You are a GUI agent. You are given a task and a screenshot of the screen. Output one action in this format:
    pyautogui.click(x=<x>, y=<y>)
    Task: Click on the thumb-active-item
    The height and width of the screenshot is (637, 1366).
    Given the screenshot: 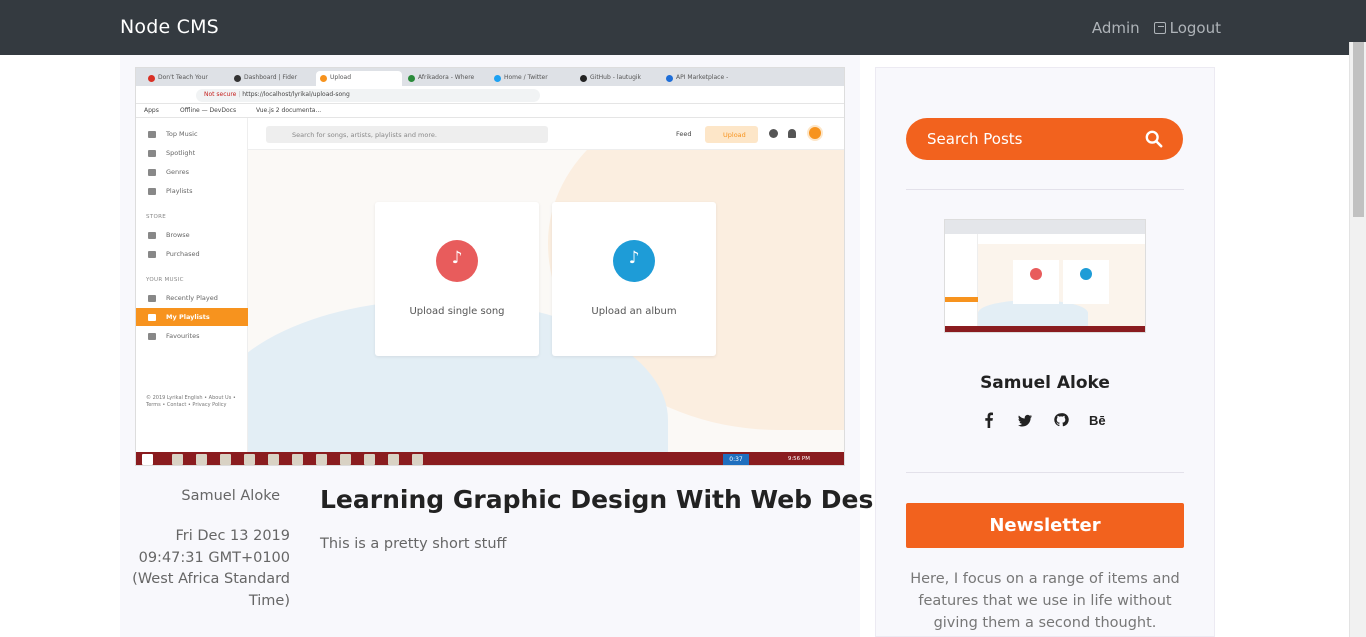 What is the action you would take?
    pyautogui.click(x=961, y=299)
    